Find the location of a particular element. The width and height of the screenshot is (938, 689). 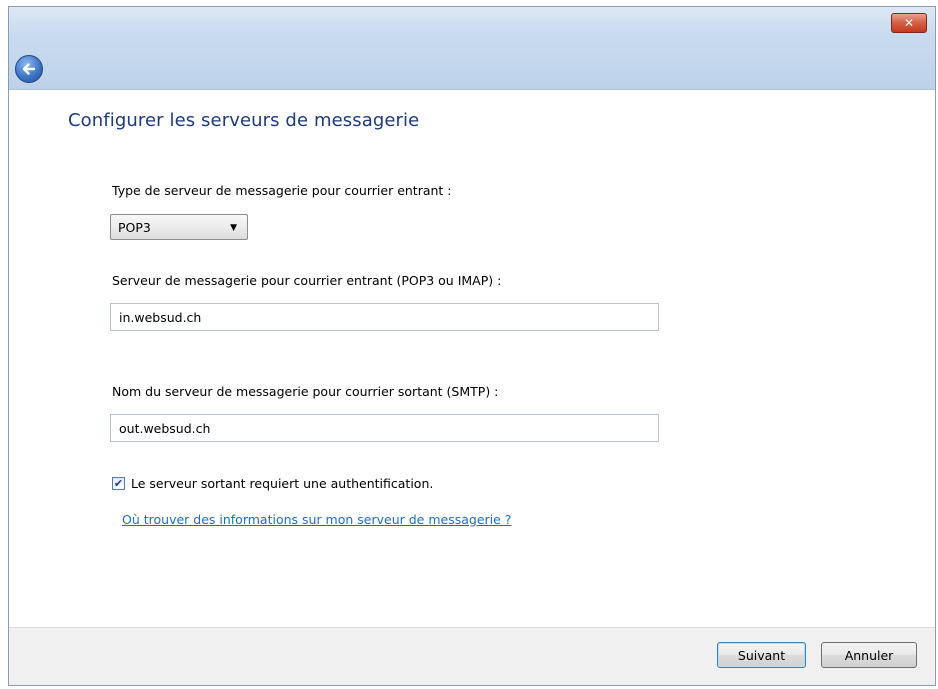

cancel-button: Annuler is located at coordinates (869, 655).